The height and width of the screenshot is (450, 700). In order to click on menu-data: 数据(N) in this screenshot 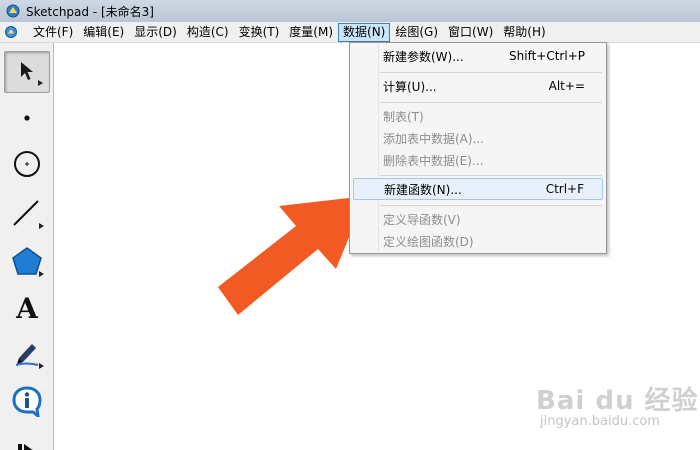, I will do `click(364, 32)`.